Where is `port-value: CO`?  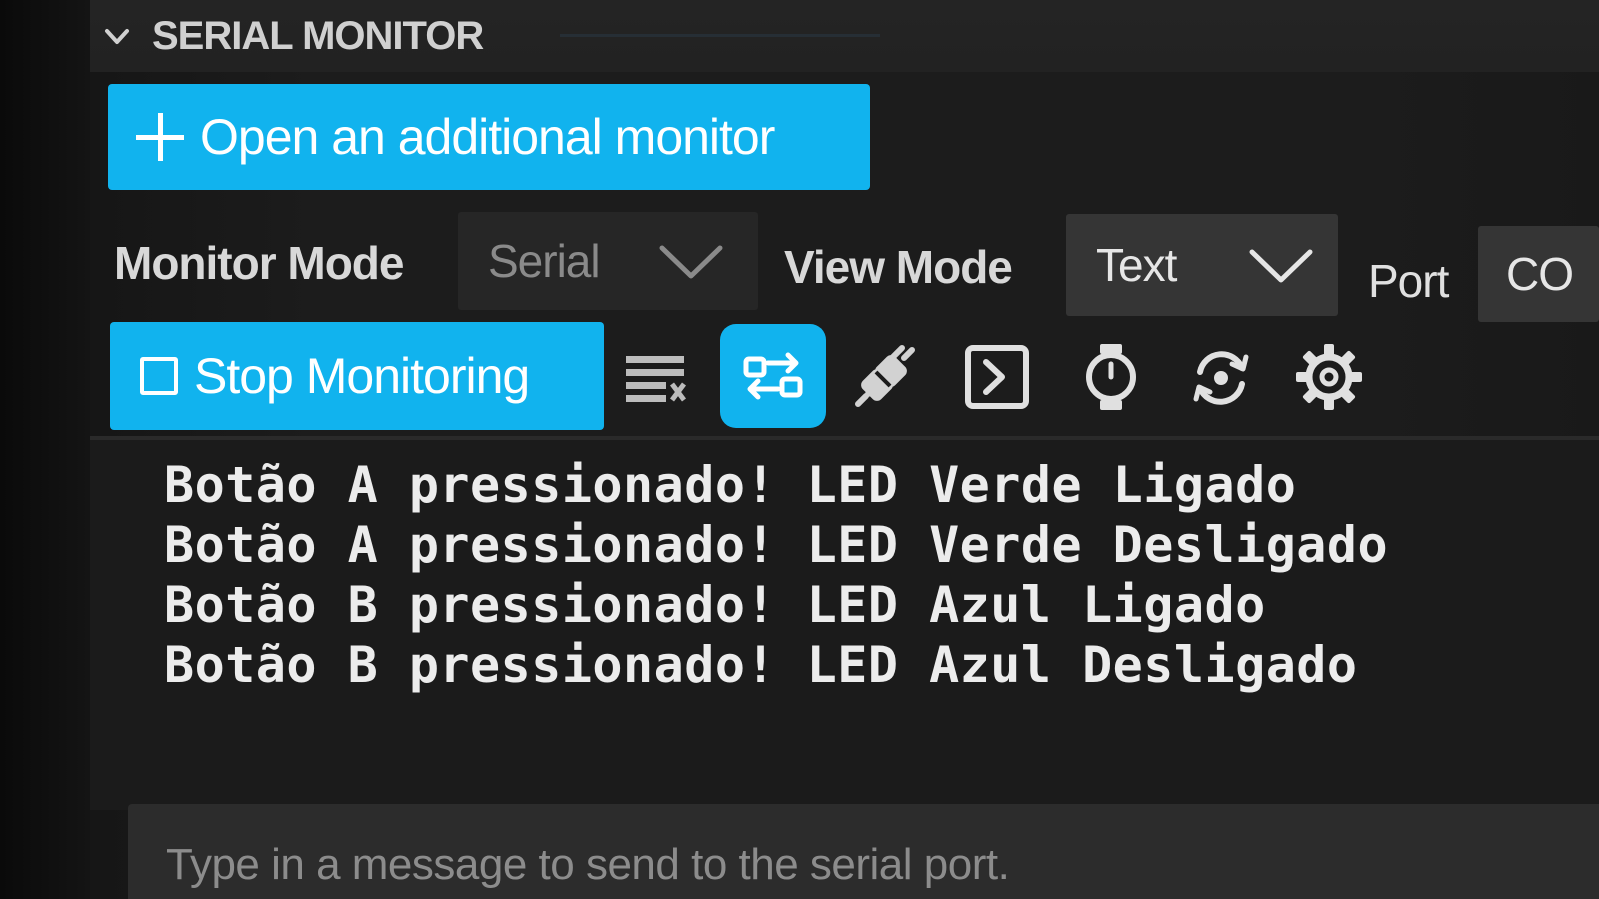 port-value: CO is located at coordinates (1540, 274).